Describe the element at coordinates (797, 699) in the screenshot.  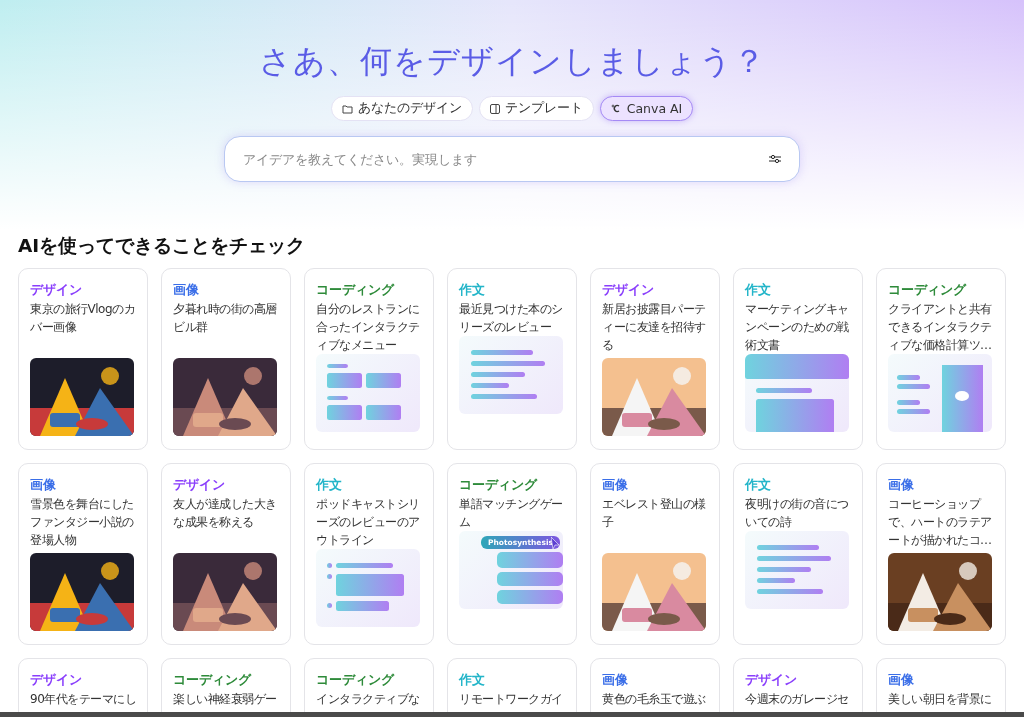
I see `suggestion-text: 今週末のガレージセ` at that location.